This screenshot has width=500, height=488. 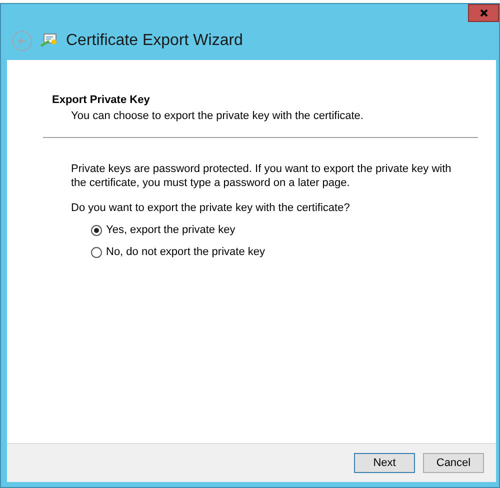 I want to click on page-heading: Export Private Key, so click(x=101, y=100).